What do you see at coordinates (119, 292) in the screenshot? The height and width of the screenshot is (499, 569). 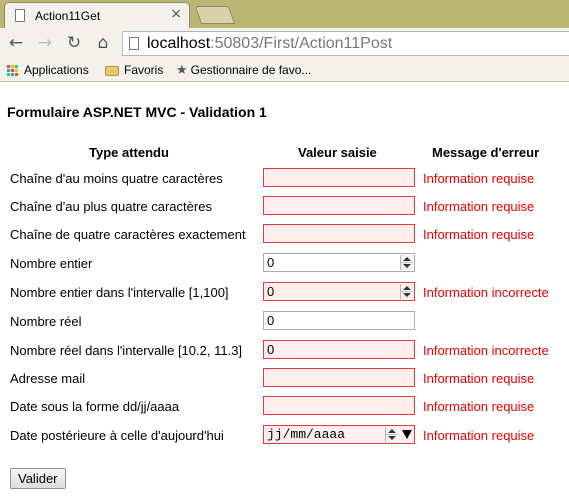 I see `row-label: Nombre entier dans l'intervalle [1,100]` at bounding box center [119, 292].